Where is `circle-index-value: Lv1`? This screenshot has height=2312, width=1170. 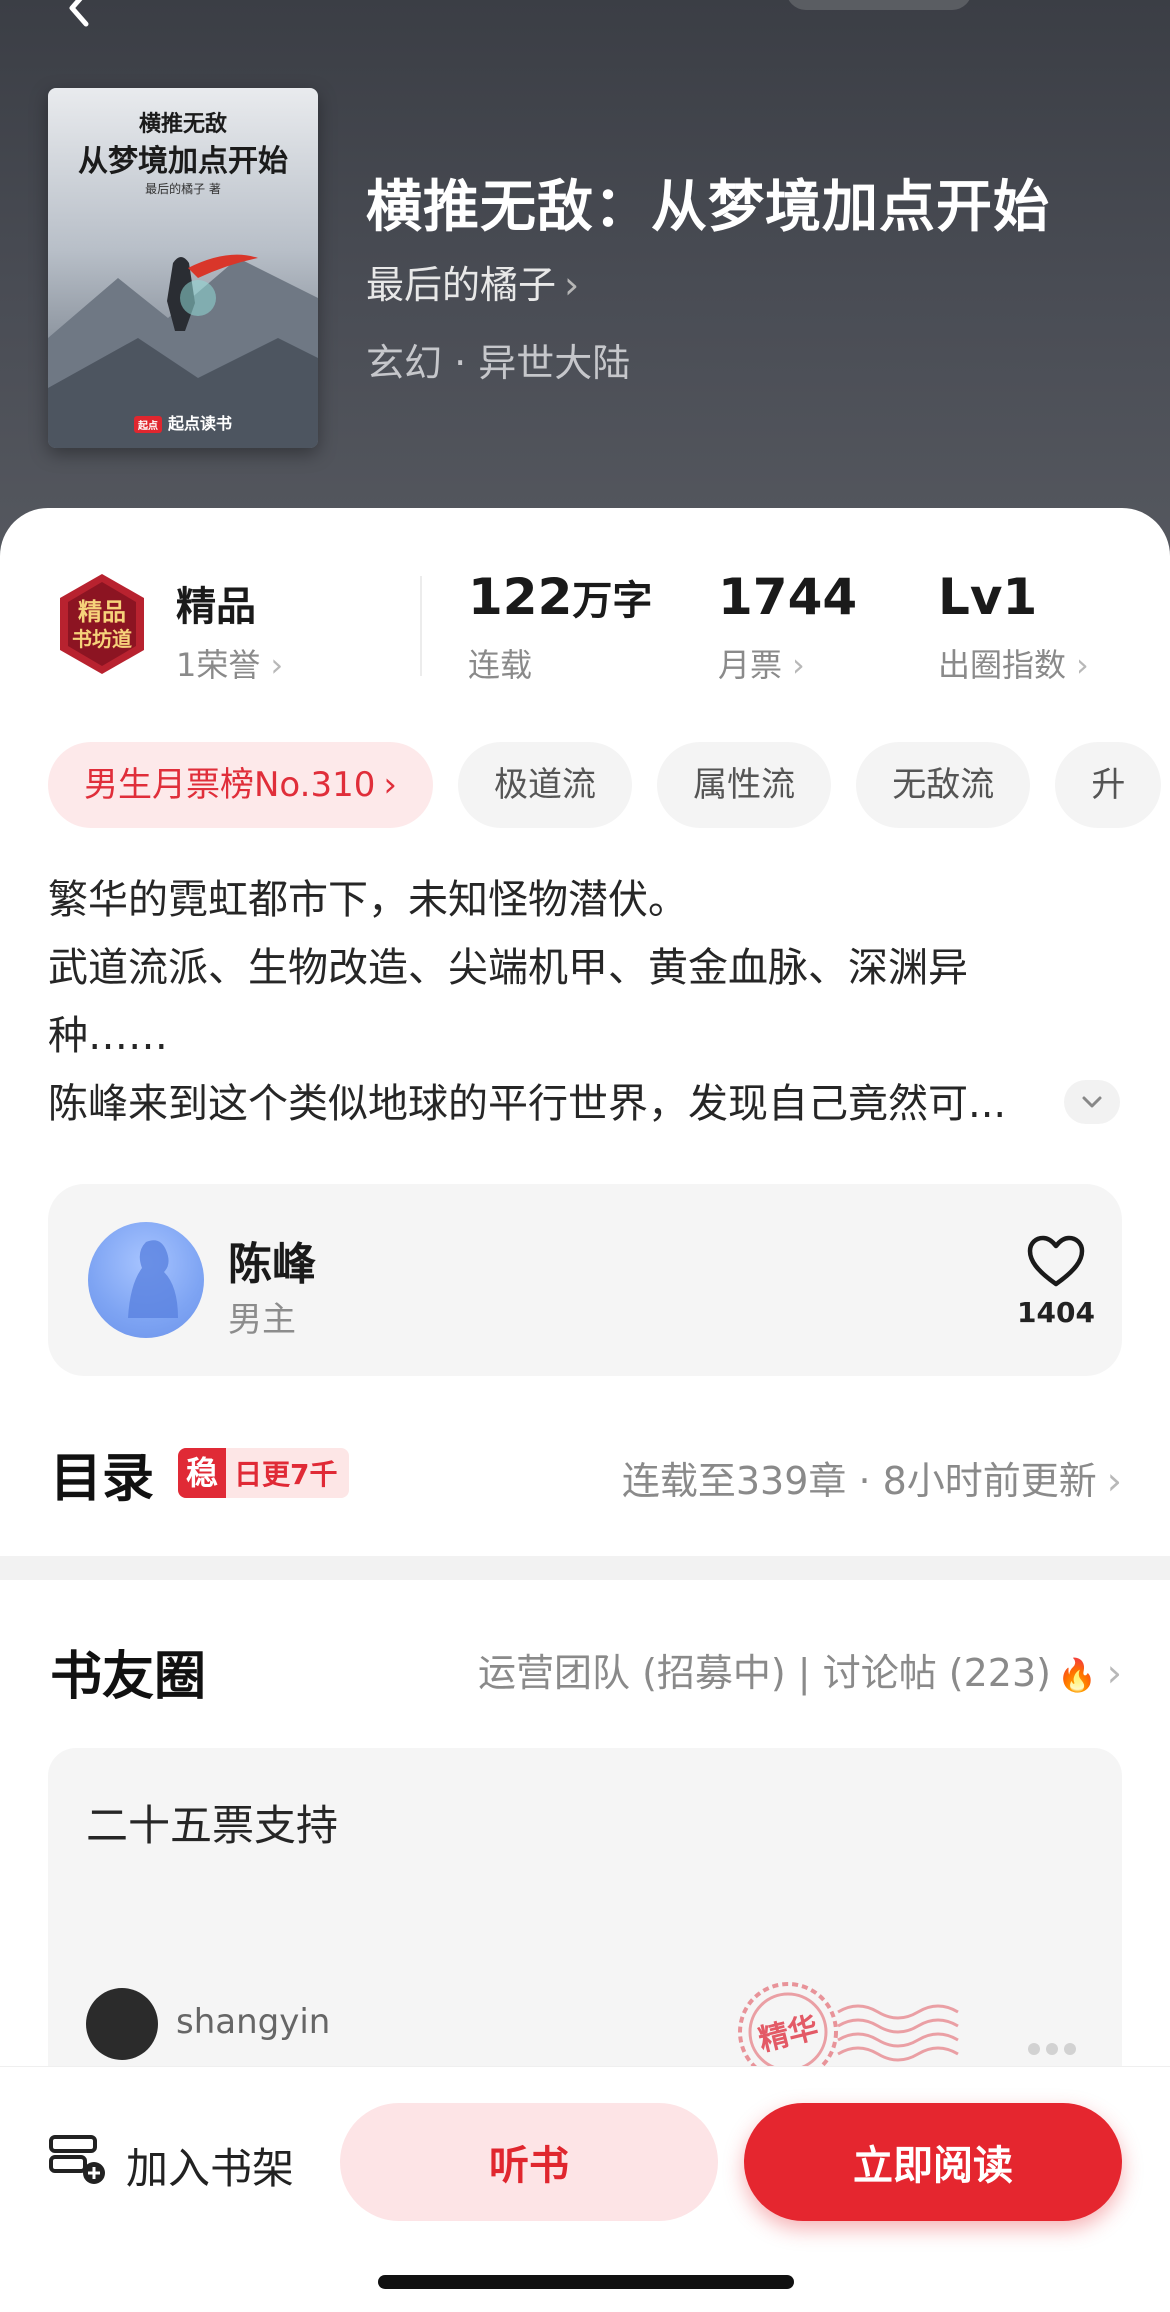
circle-index-value: Lv1 is located at coordinates (988, 597).